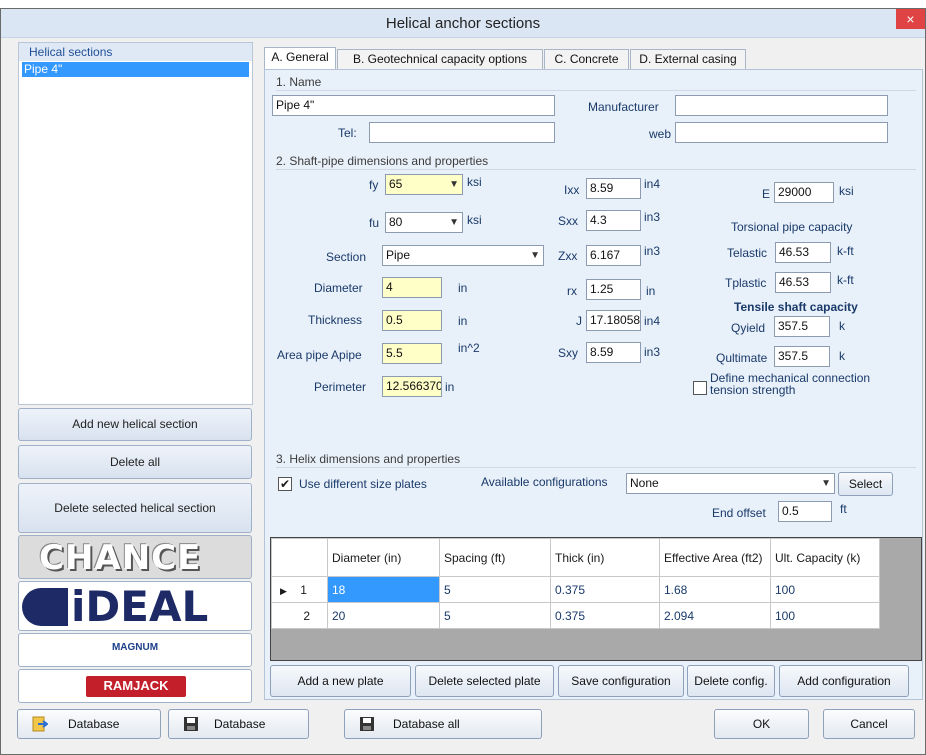  Describe the element at coordinates (865, 484) in the screenshot. I see `select-configuration-button: Select` at that location.